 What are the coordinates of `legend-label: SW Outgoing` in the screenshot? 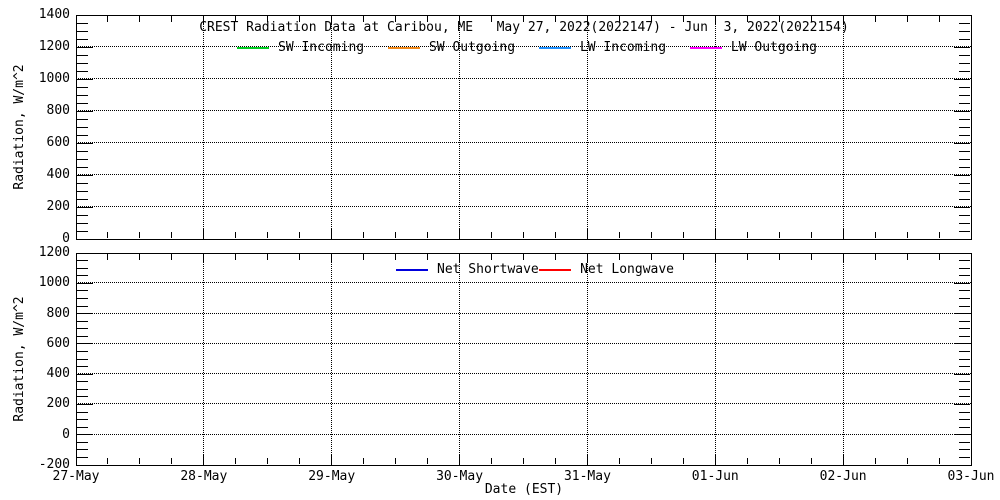 It's located at (472, 47).